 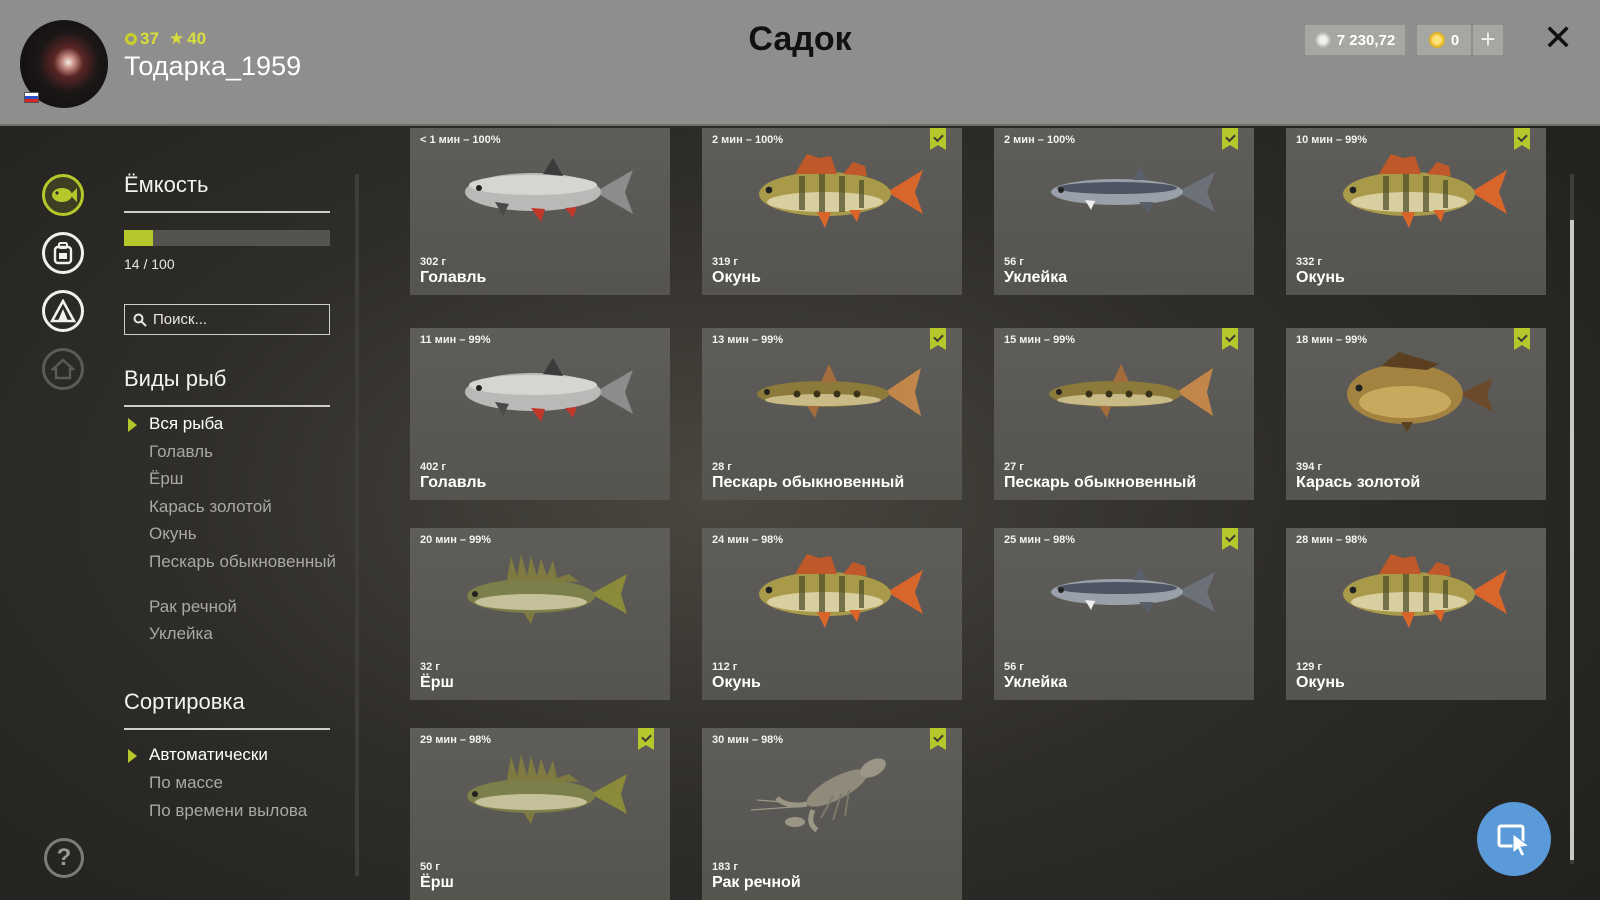 What do you see at coordinates (1572, 540) in the screenshot?
I see `grid-scrollbar-thumb` at bounding box center [1572, 540].